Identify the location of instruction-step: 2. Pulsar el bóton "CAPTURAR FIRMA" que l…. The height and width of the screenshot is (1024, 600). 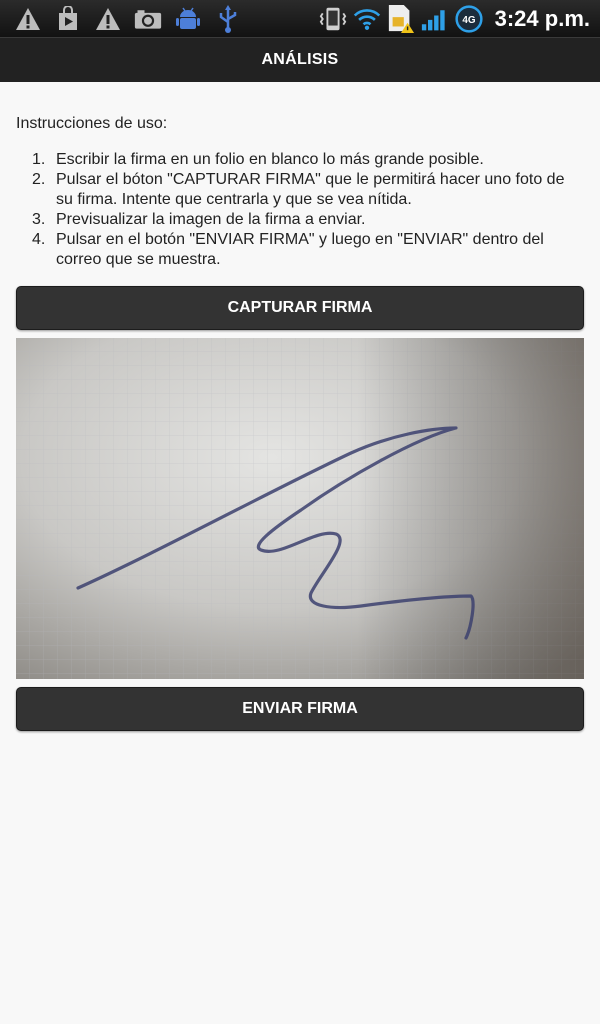
(300, 190).